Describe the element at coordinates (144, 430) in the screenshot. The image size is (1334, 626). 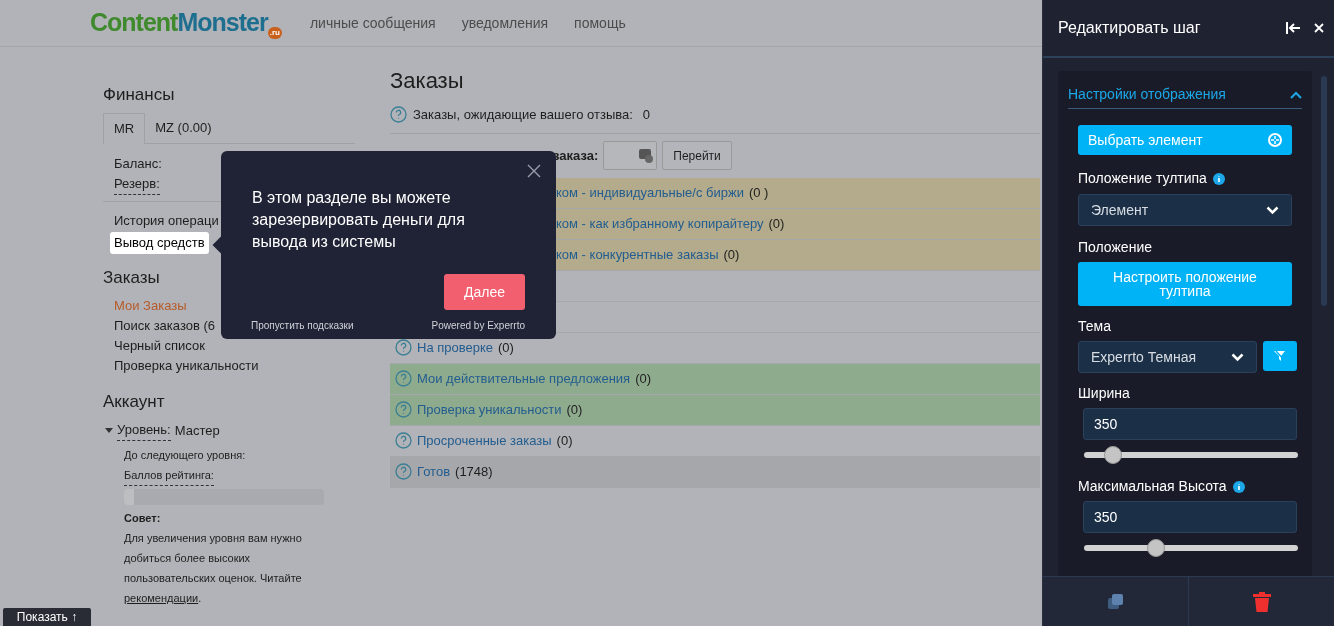
I see `level-label: Уровень:` at that location.